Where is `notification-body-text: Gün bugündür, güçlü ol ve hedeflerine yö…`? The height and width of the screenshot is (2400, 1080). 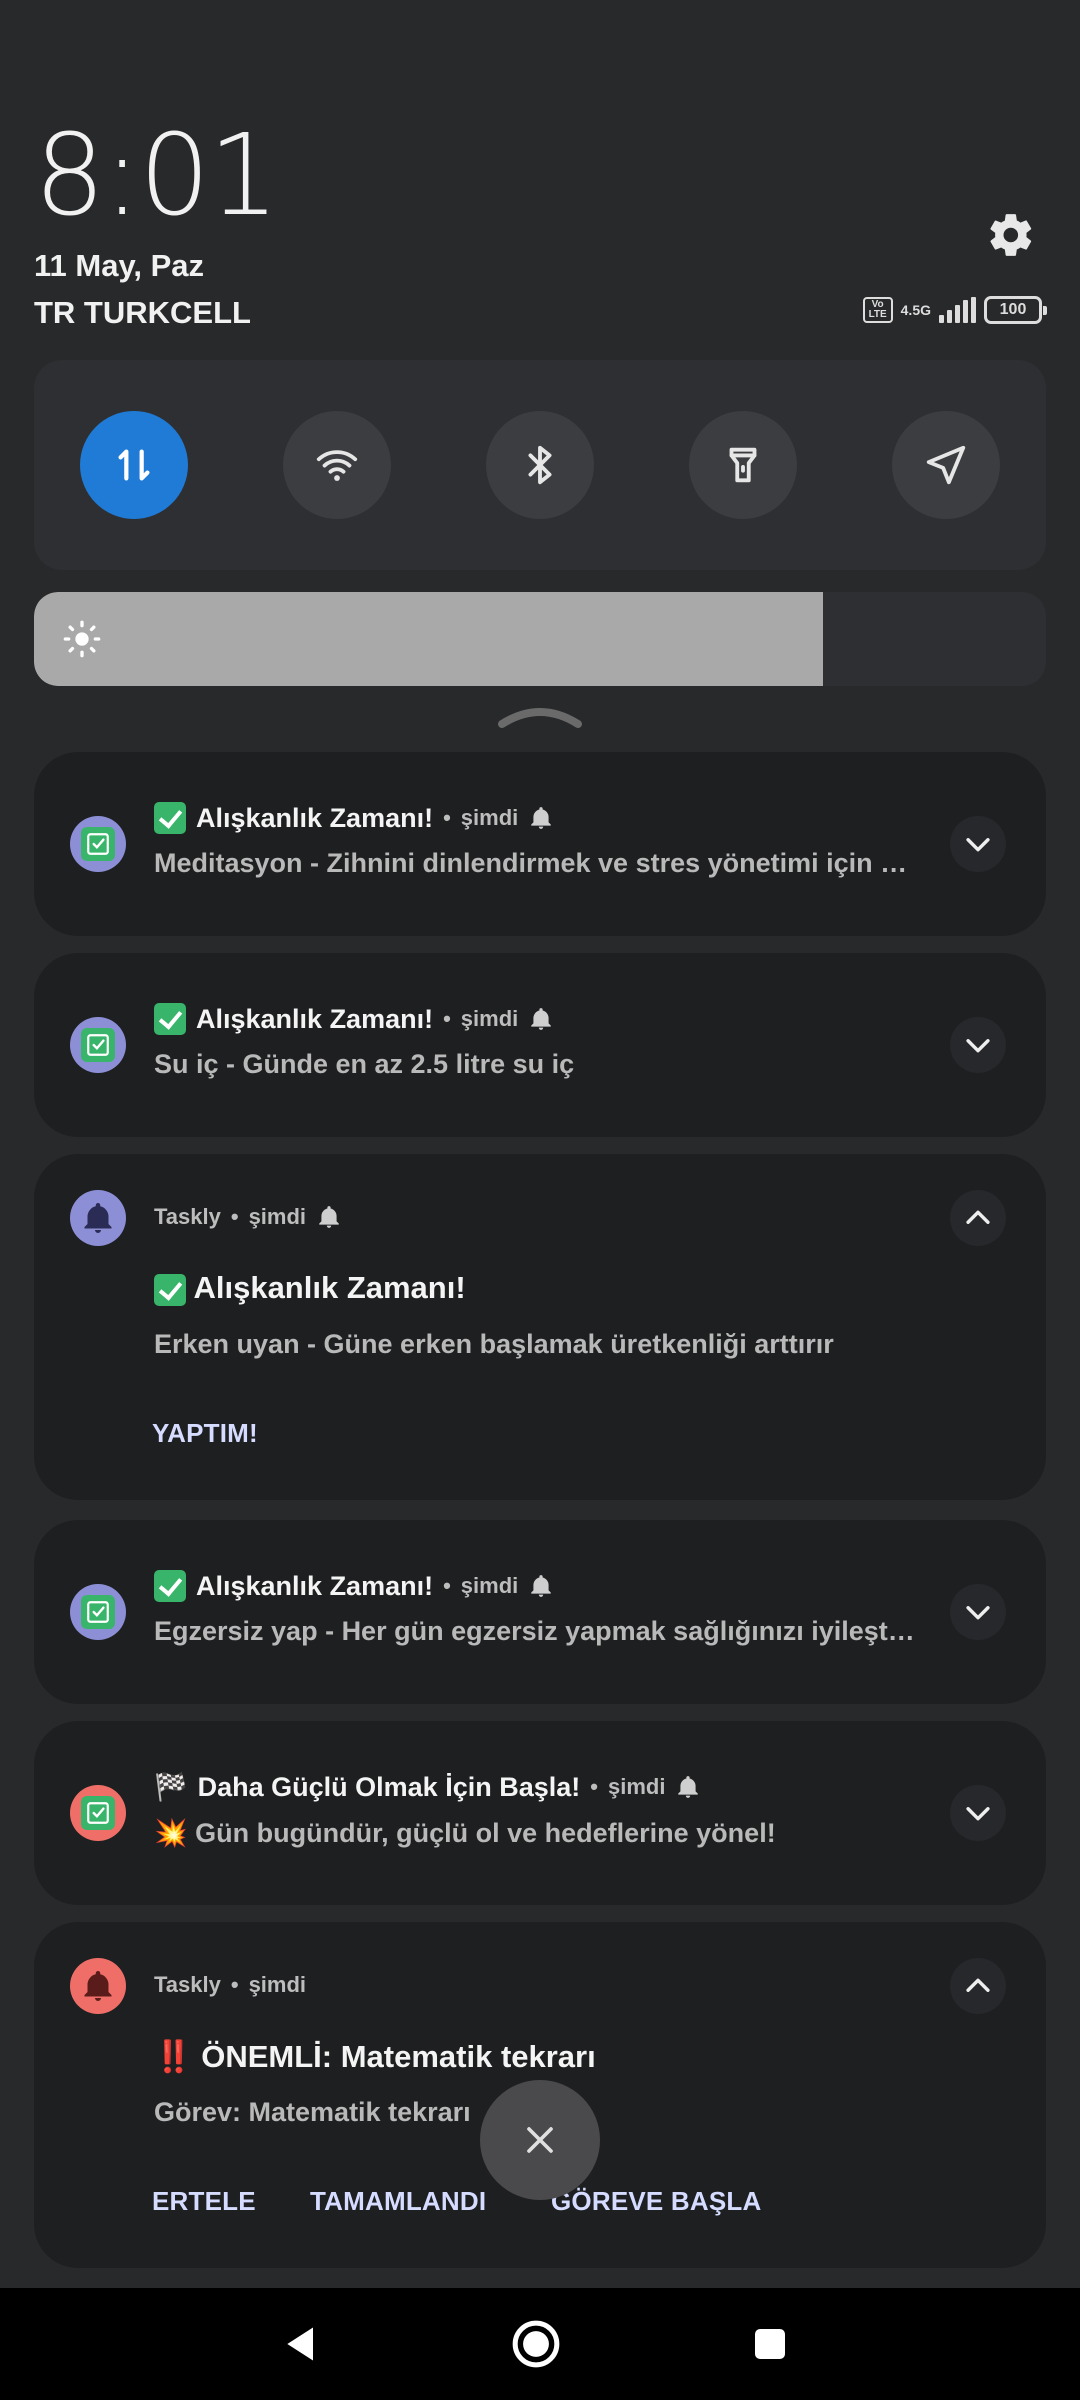
notification-body-text: Gün bugündür, güçlü ol ve hedeflerine yö… is located at coordinates (485, 1833).